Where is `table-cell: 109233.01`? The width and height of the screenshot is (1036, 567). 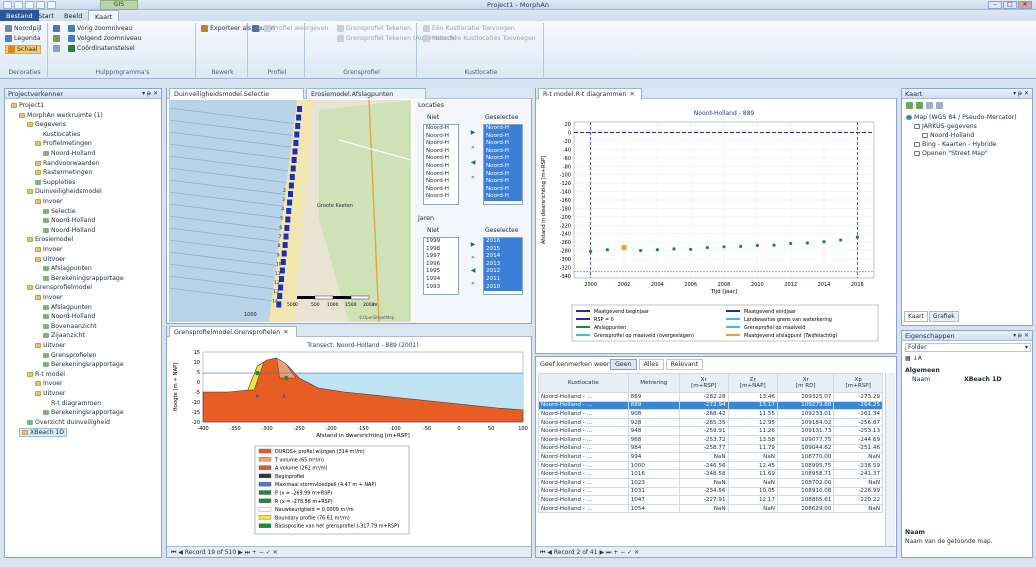
table-cell: 109233.01 is located at coordinates (805, 414).